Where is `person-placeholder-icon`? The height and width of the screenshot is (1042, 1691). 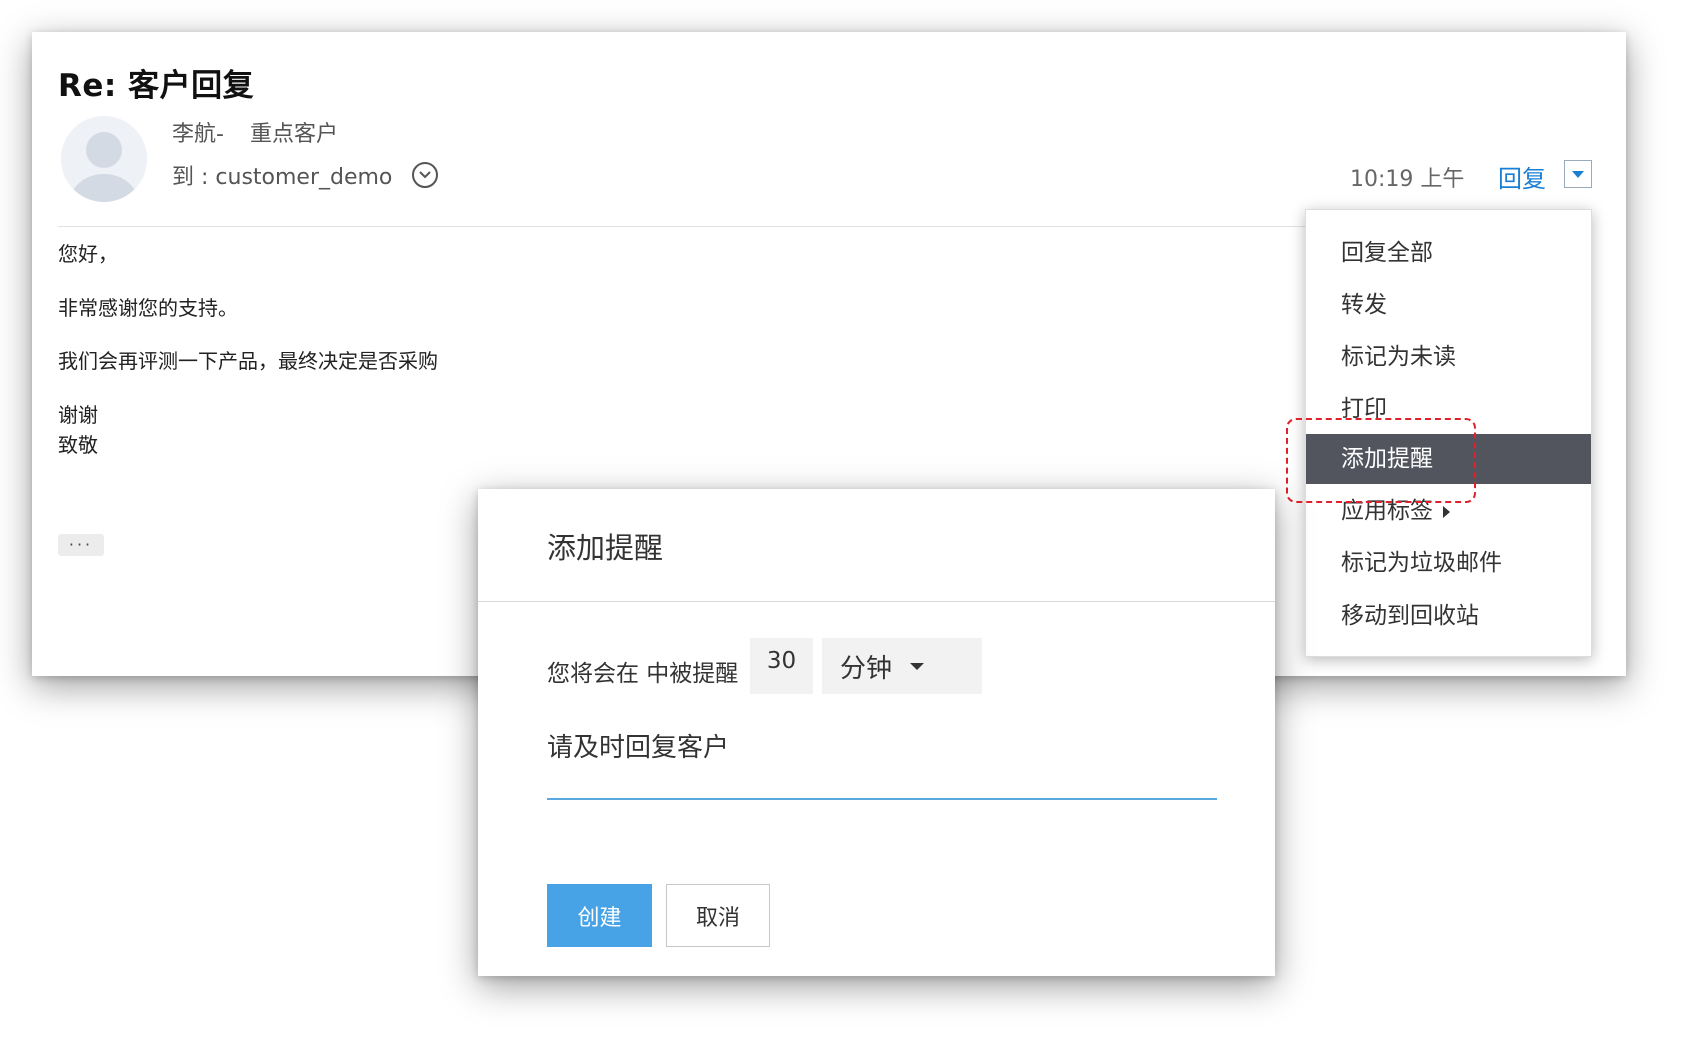
person-placeholder-icon is located at coordinates (104, 159).